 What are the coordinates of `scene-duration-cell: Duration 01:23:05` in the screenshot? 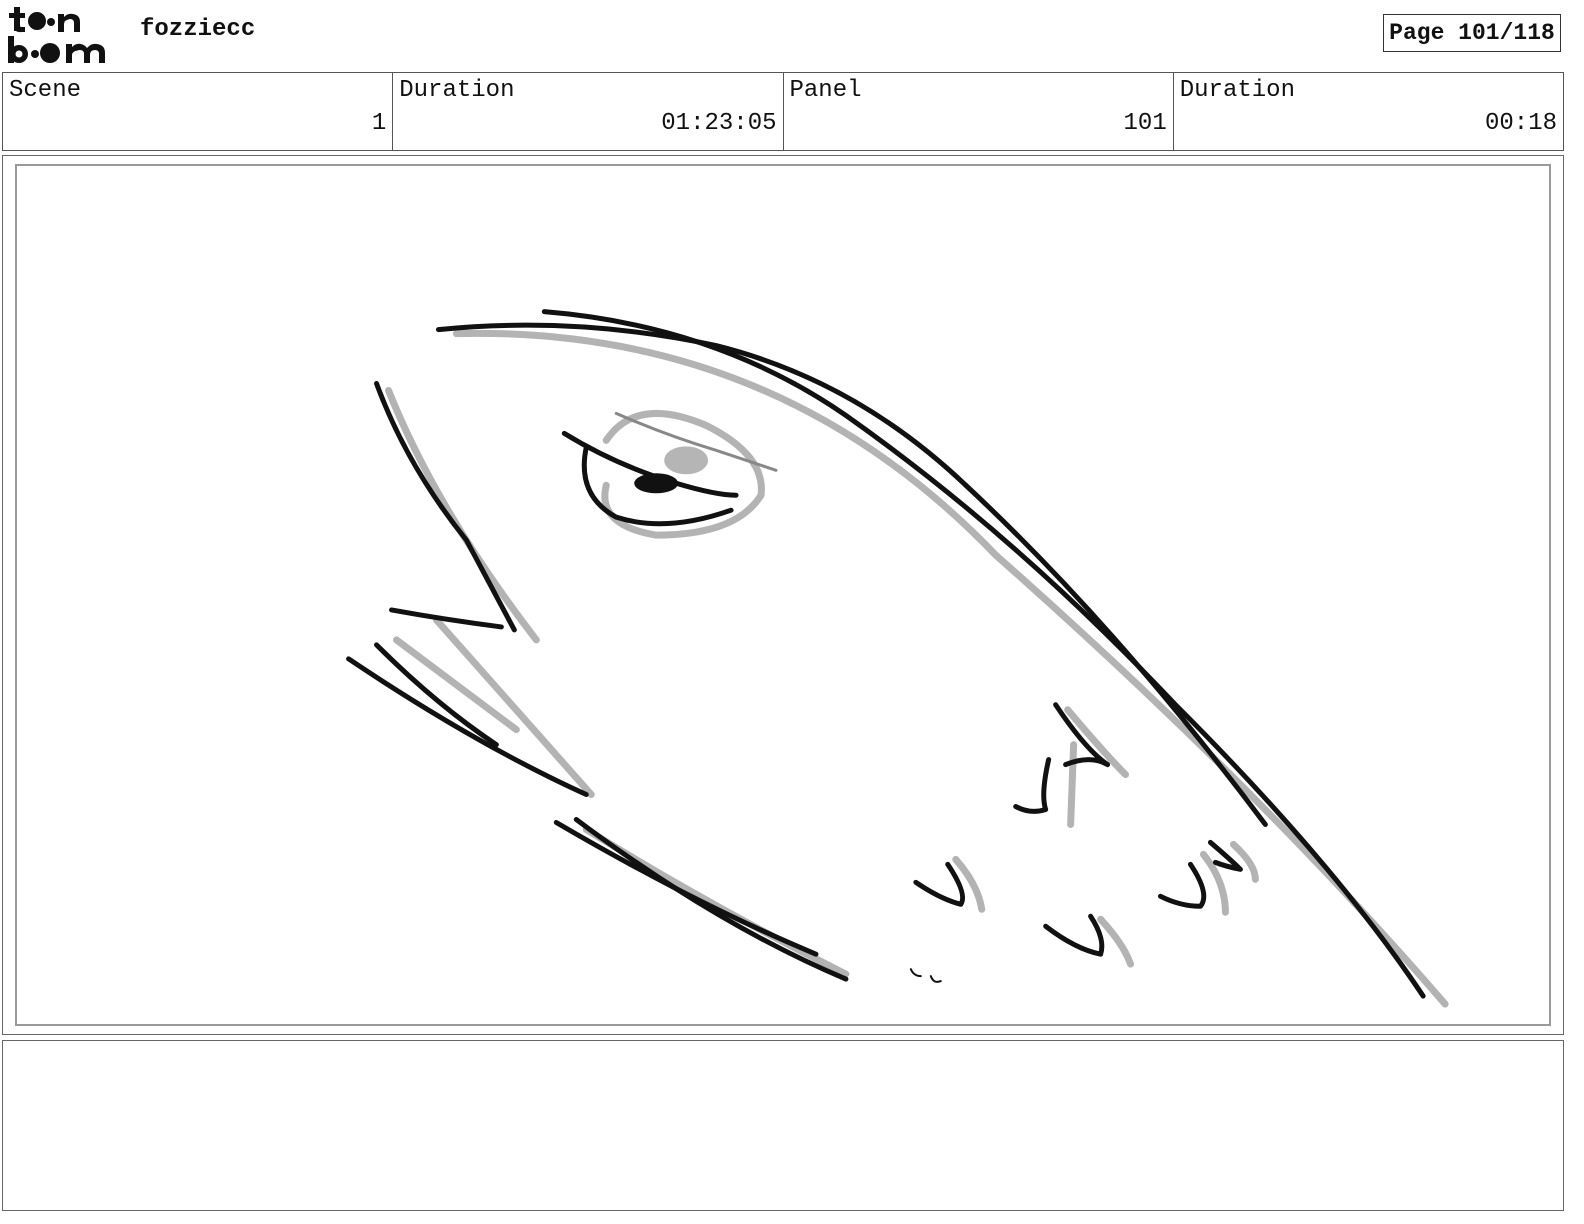 It's located at (588, 111).